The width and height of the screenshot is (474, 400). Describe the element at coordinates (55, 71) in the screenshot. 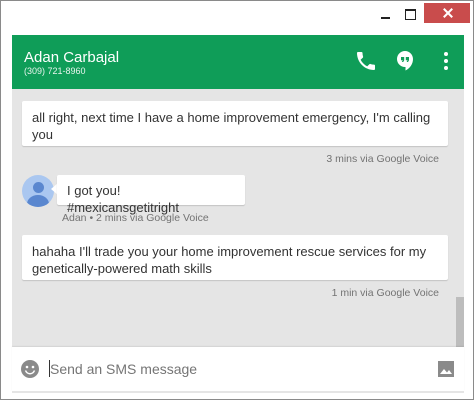

I see `contact-phone: (309) 721-8960` at that location.